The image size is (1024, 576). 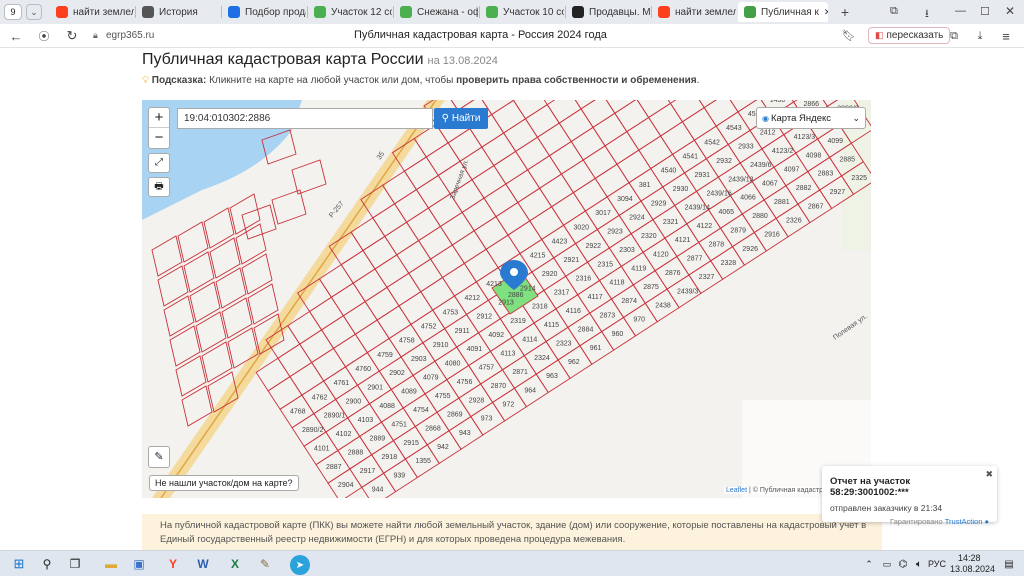 I want to click on file-explorer-icon: ▬, so click(x=111, y=564).